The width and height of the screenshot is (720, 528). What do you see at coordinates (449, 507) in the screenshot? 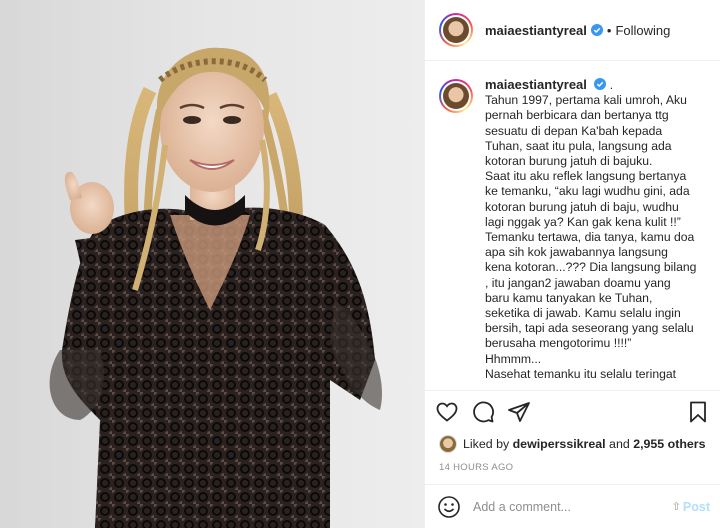
I see `smiley-icon` at bounding box center [449, 507].